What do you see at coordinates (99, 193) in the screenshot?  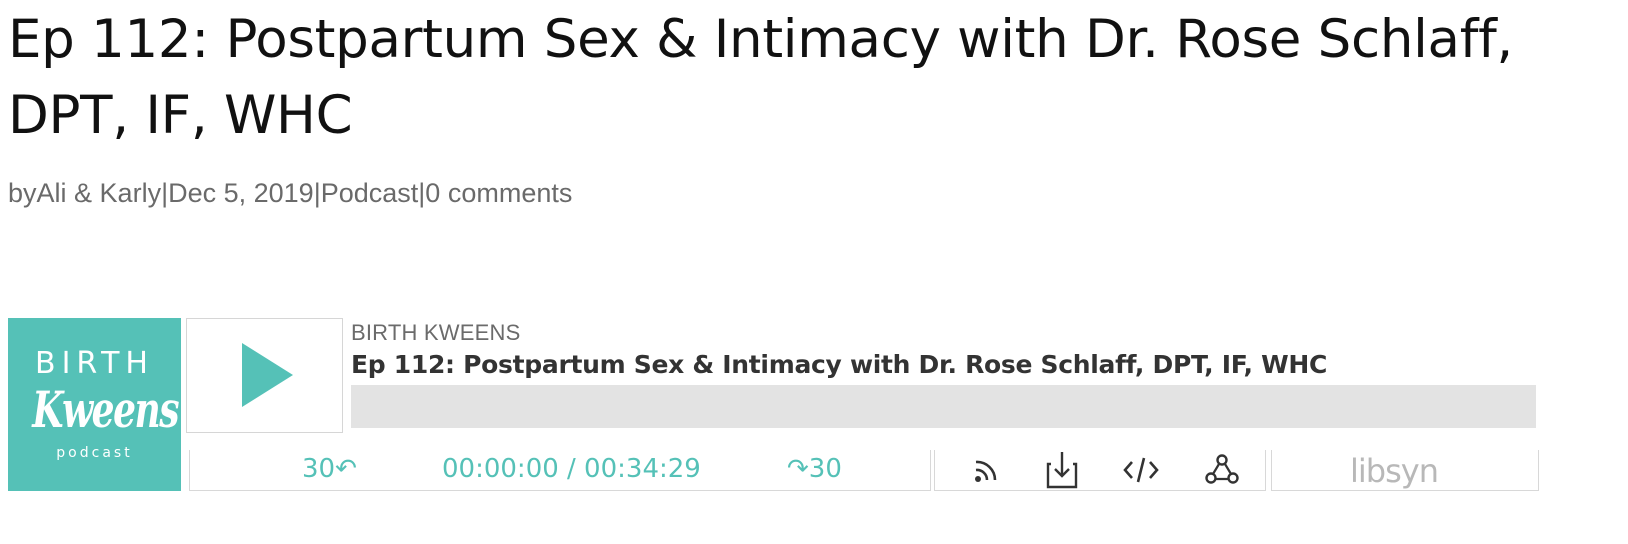 I see `author-link: Ali & Karly` at bounding box center [99, 193].